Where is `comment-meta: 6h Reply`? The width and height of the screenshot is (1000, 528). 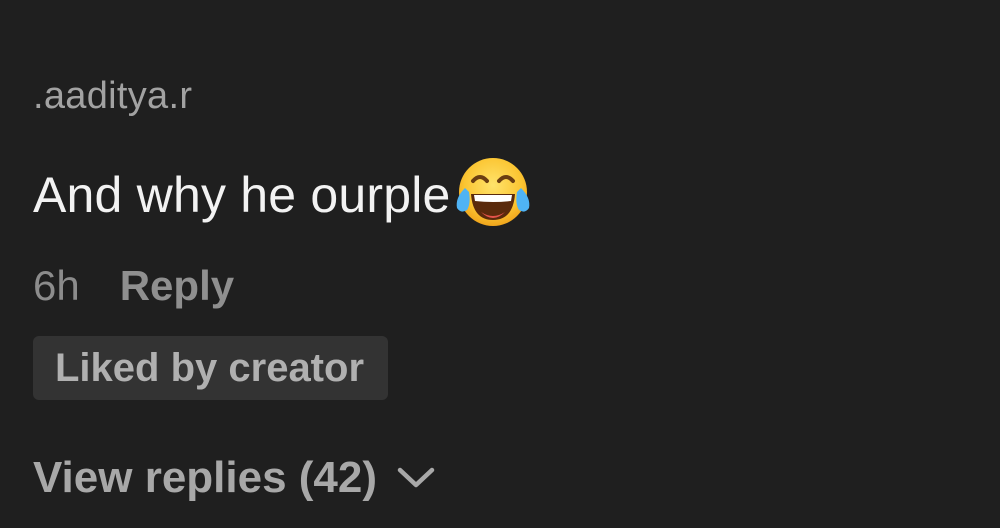
comment-meta: 6h Reply is located at coordinates (133, 286).